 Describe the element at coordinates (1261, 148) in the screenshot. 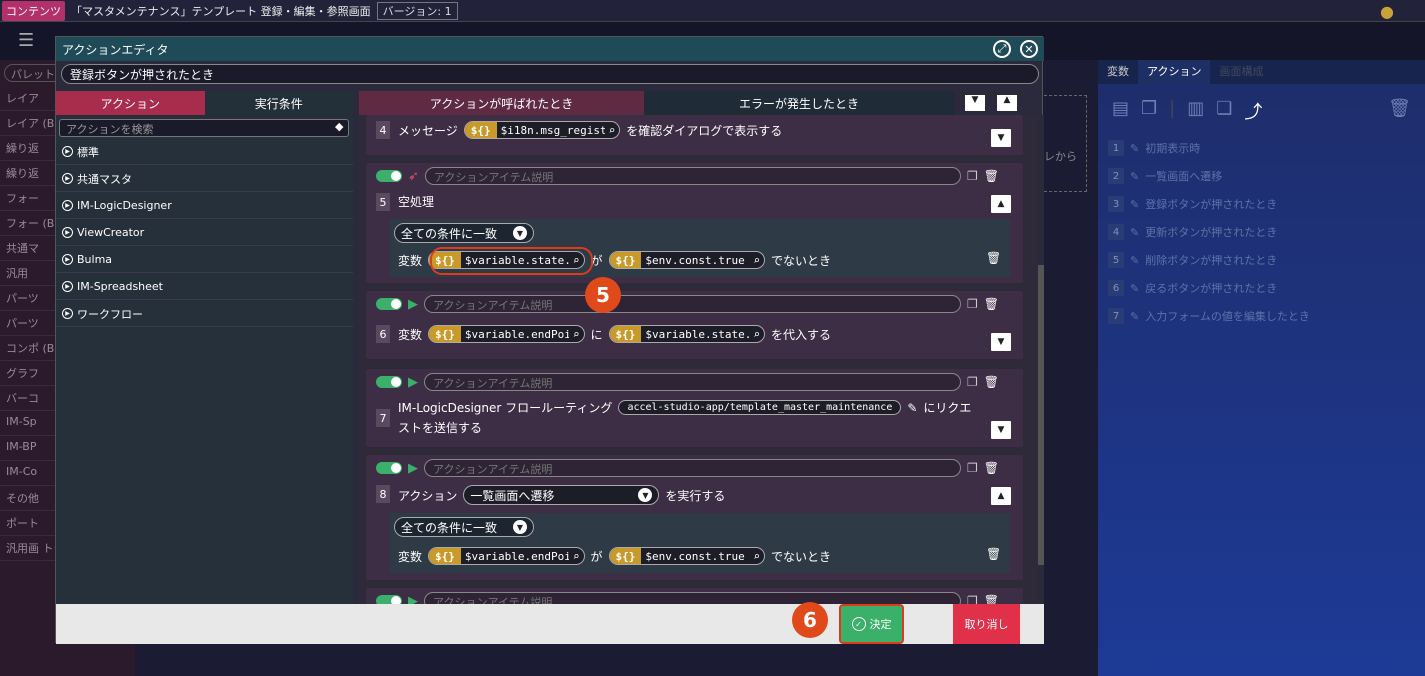

I see `action-list-item: 1 ✎ 初期表示時` at that location.